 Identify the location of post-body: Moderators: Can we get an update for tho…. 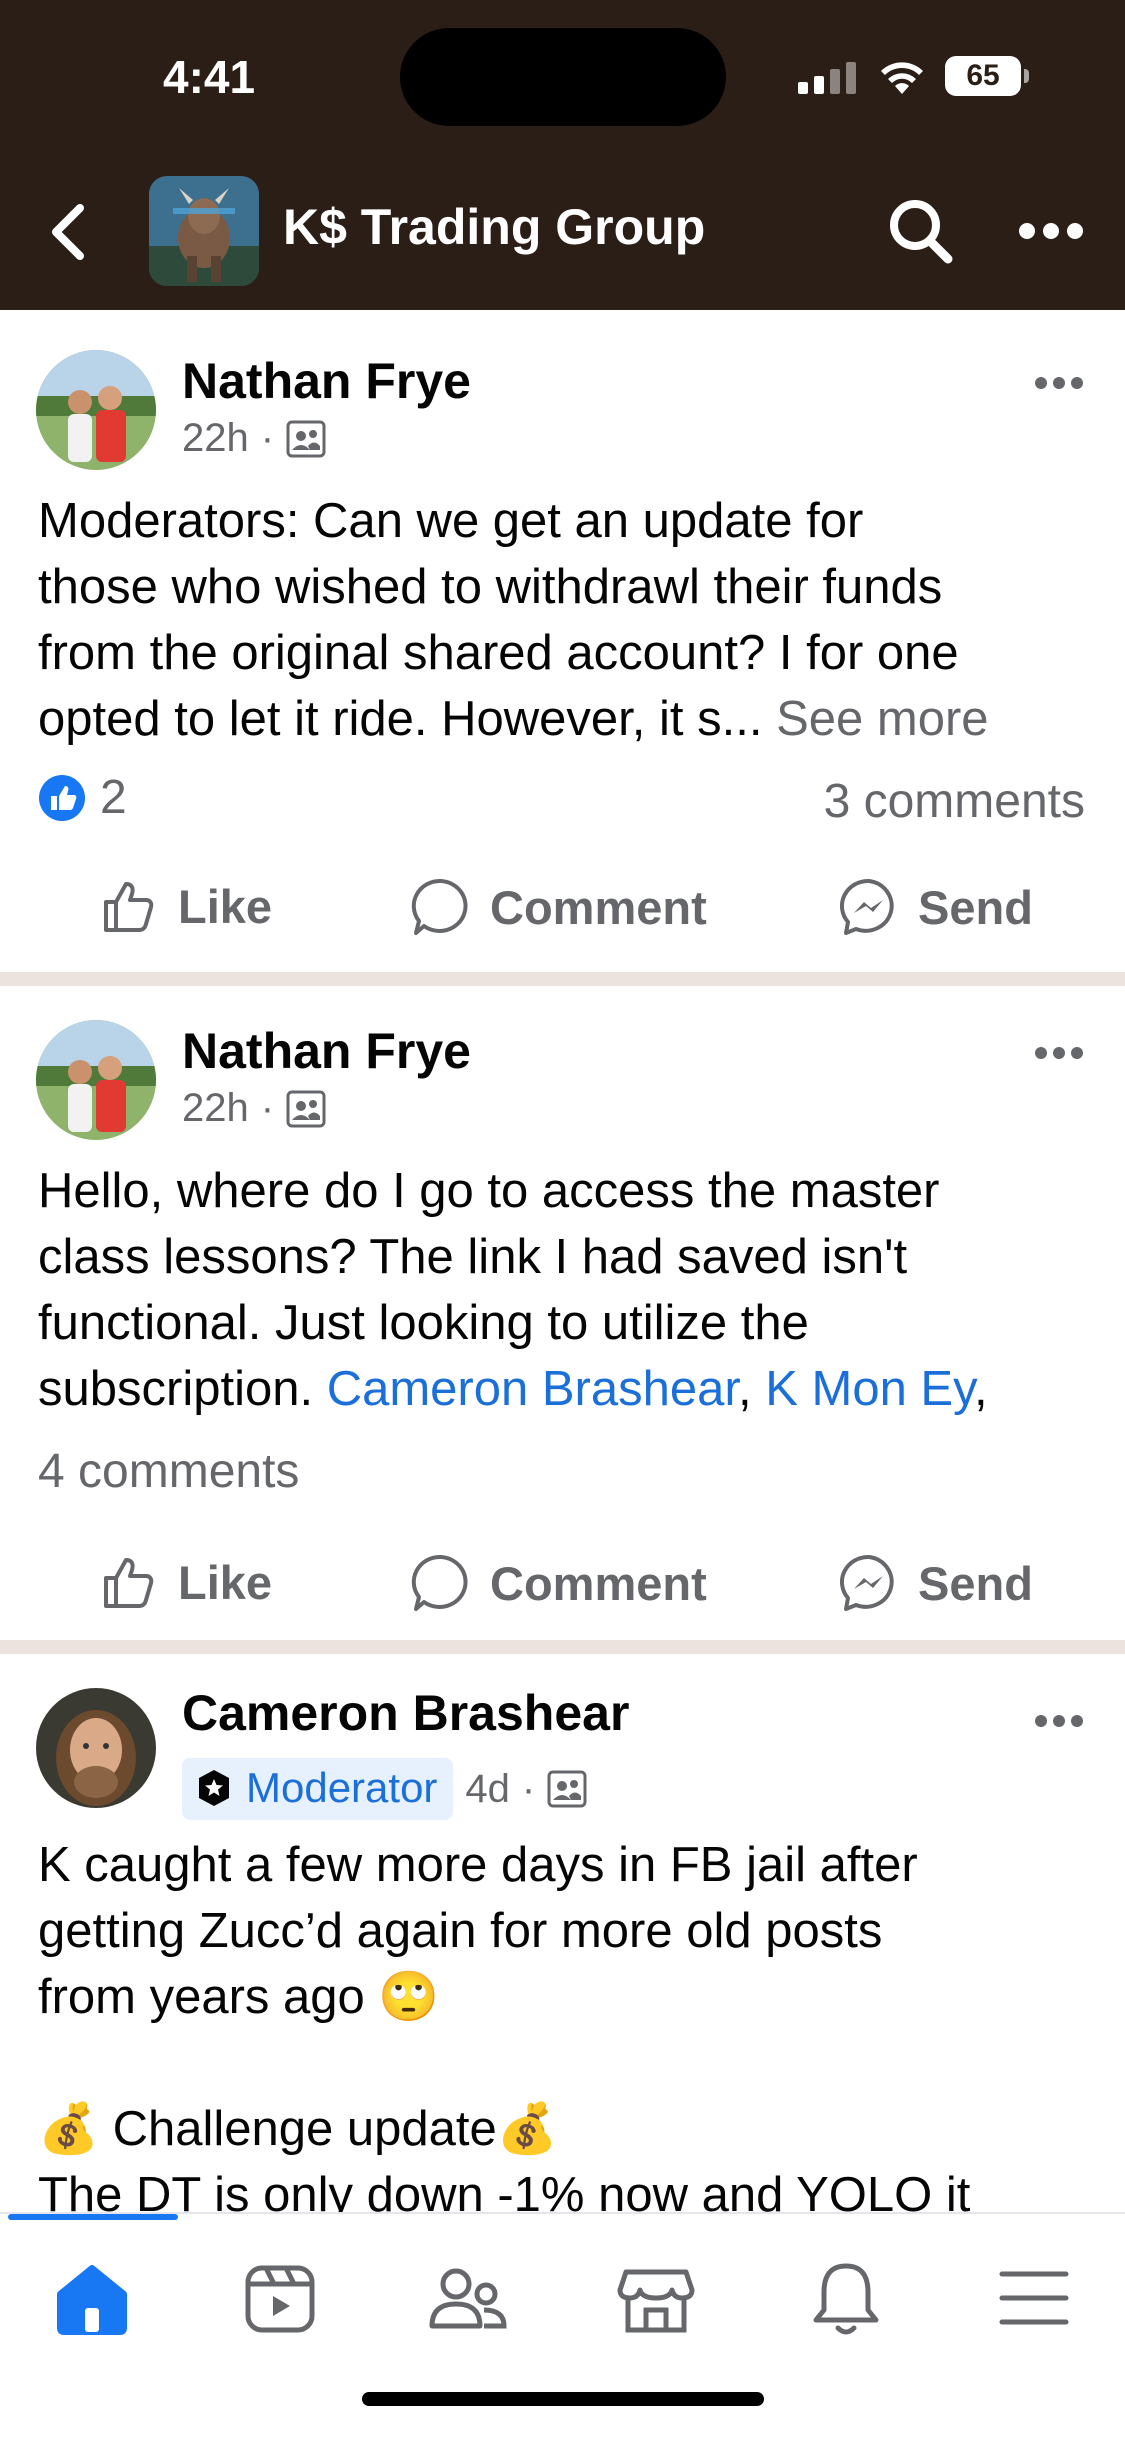
(568, 620).